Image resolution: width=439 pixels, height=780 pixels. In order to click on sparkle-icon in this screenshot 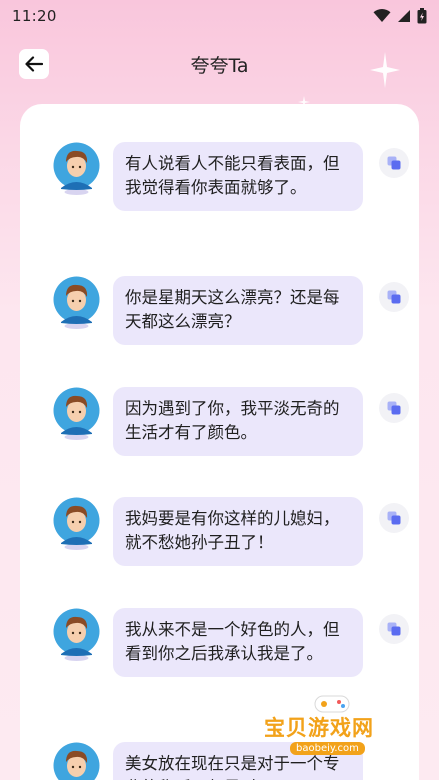, I will do `click(385, 70)`.